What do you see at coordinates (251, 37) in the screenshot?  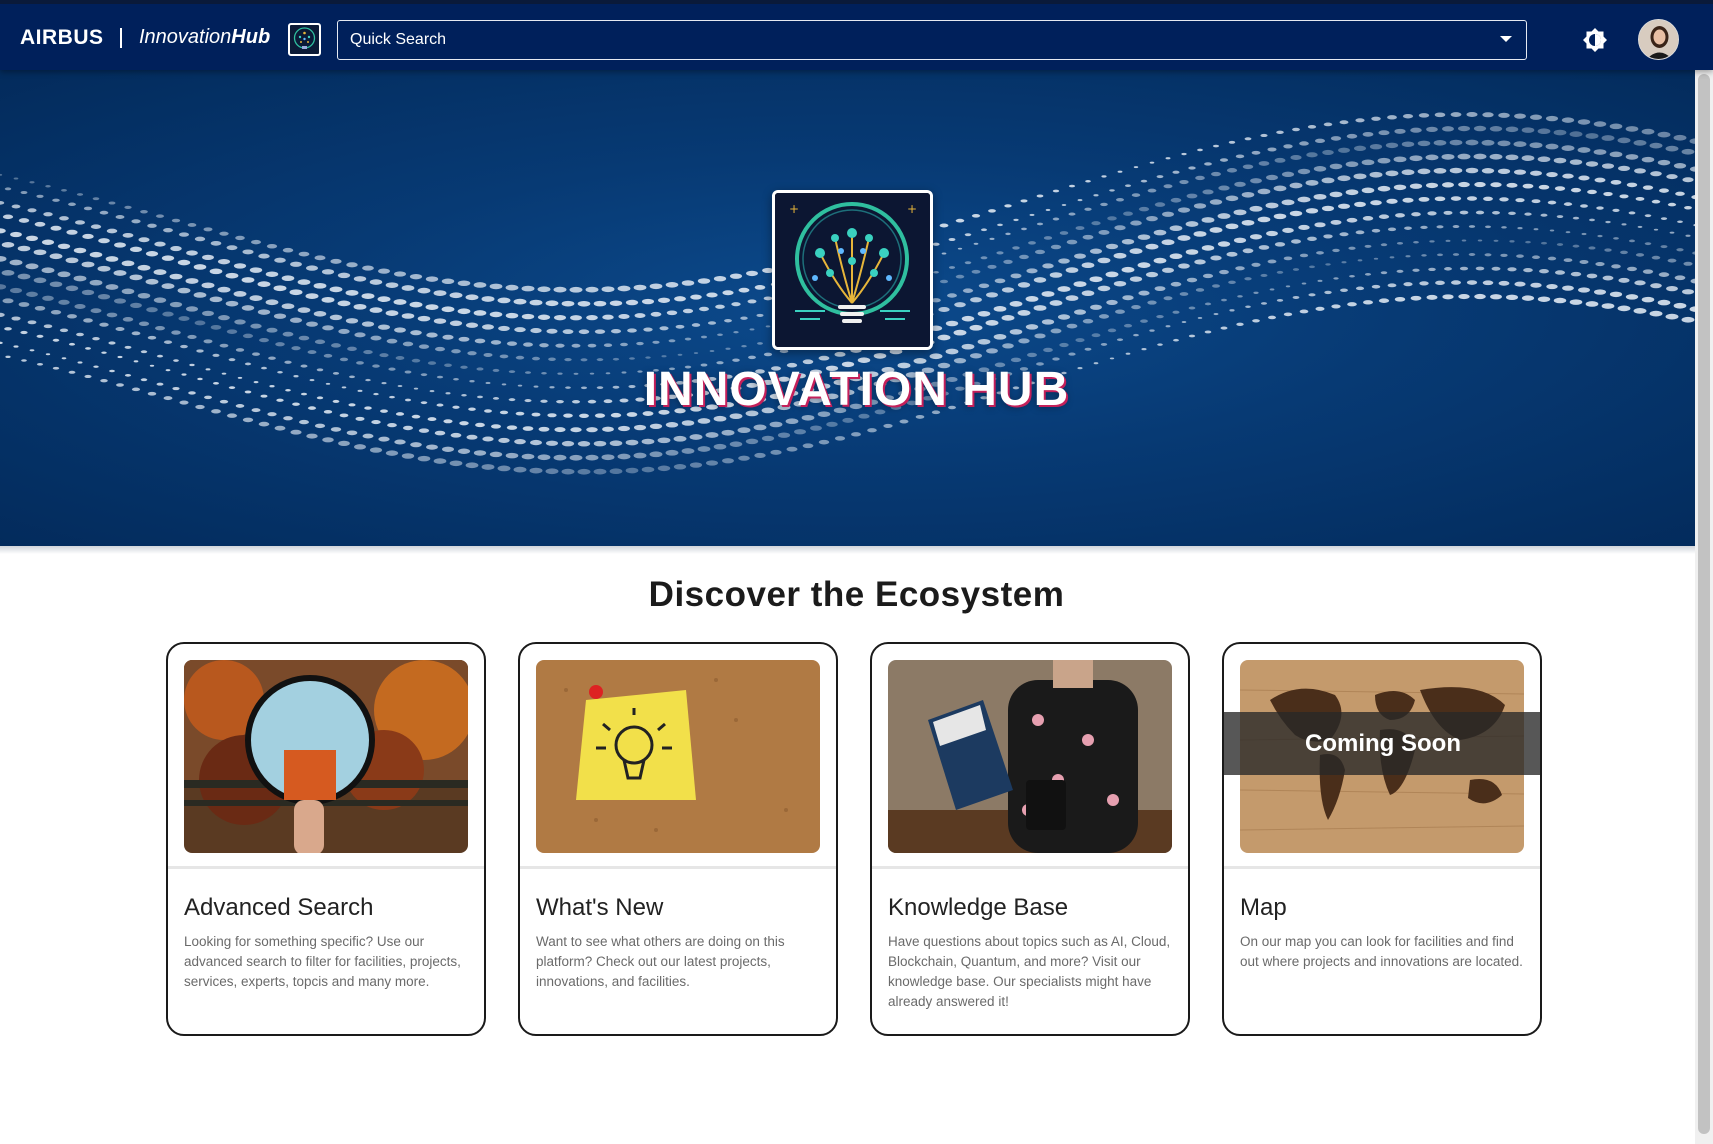 I see `app-name-part-b: Hub` at bounding box center [251, 37].